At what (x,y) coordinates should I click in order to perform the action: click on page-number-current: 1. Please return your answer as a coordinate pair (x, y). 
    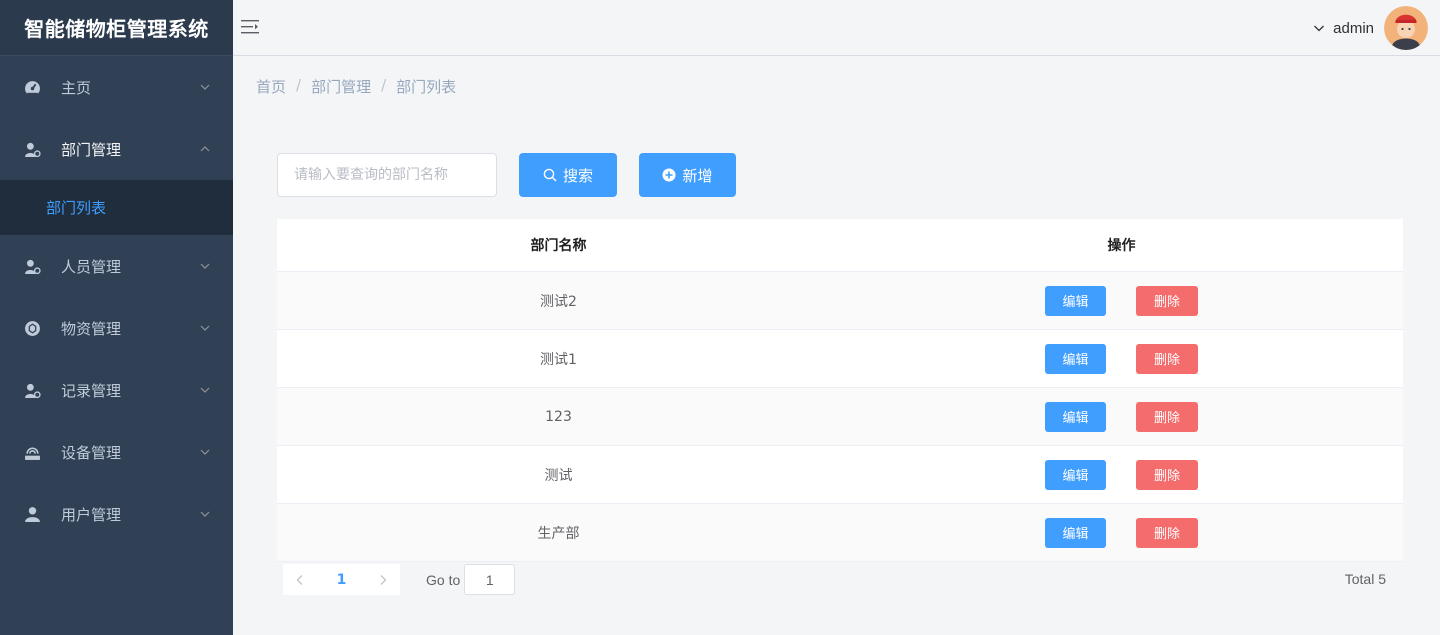
    Looking at the image, I should click on (342, 580).